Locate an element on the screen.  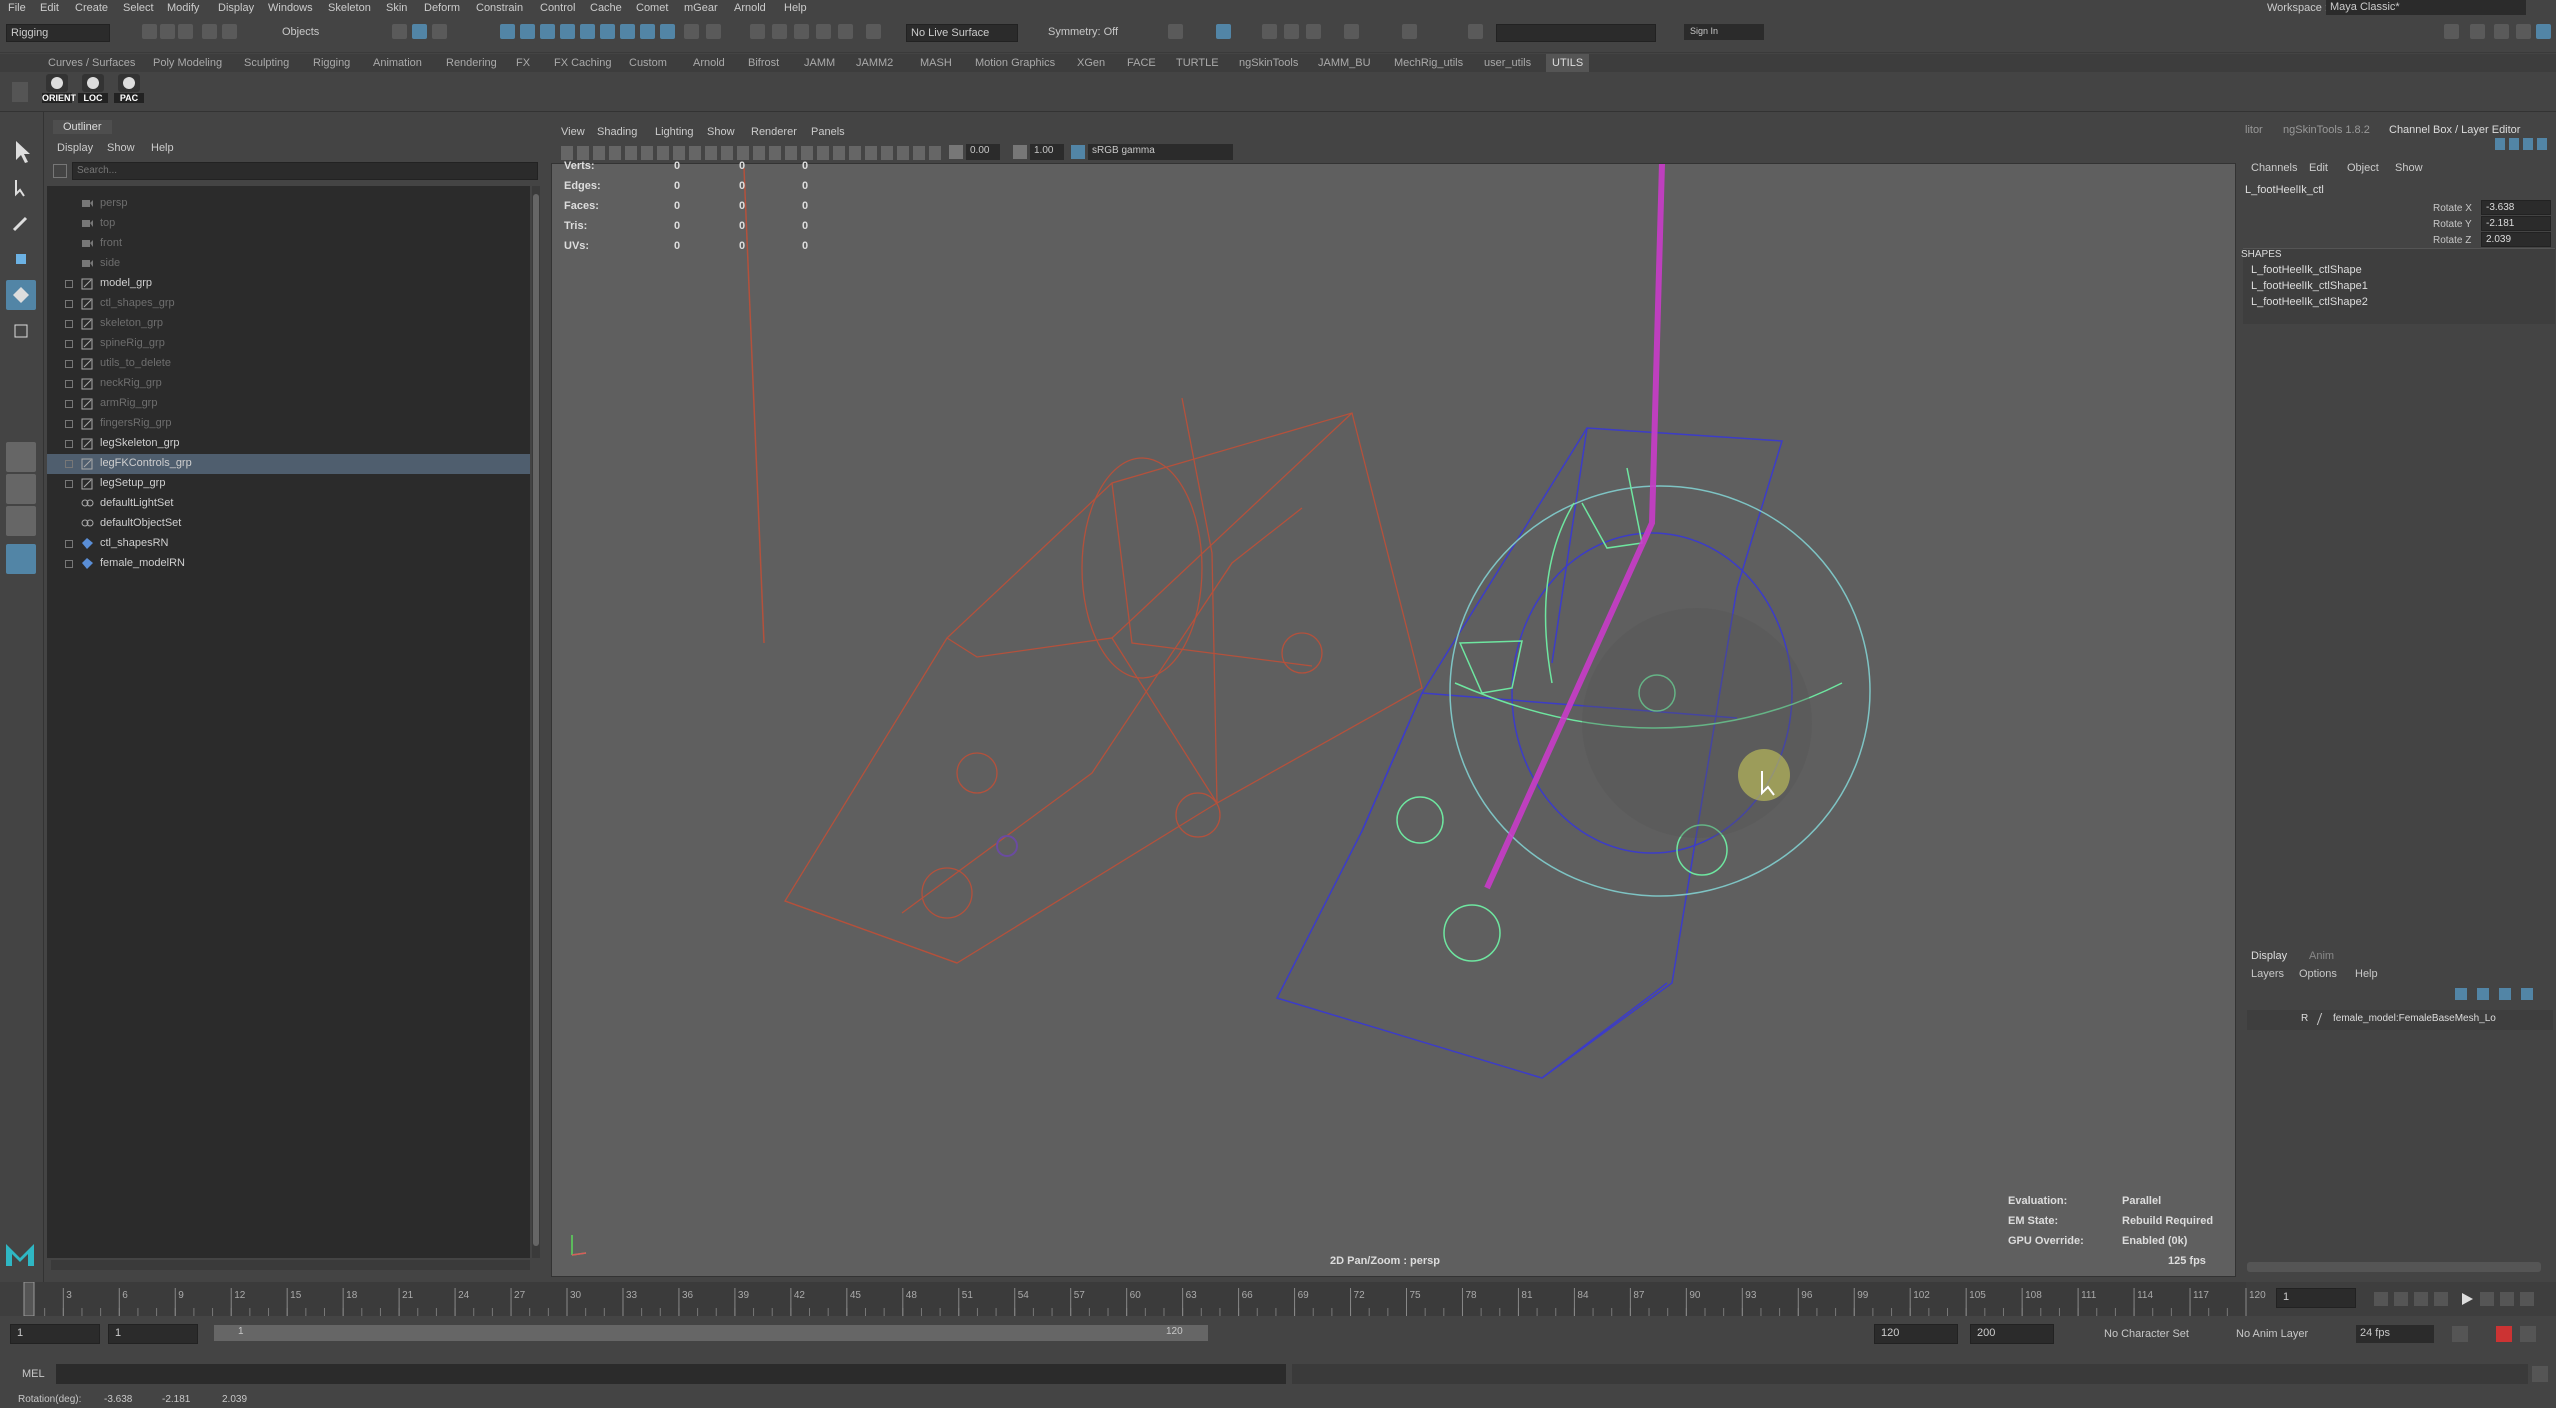
shelf-tab: Curves / Surfaces is located at coordinates (91, 63).